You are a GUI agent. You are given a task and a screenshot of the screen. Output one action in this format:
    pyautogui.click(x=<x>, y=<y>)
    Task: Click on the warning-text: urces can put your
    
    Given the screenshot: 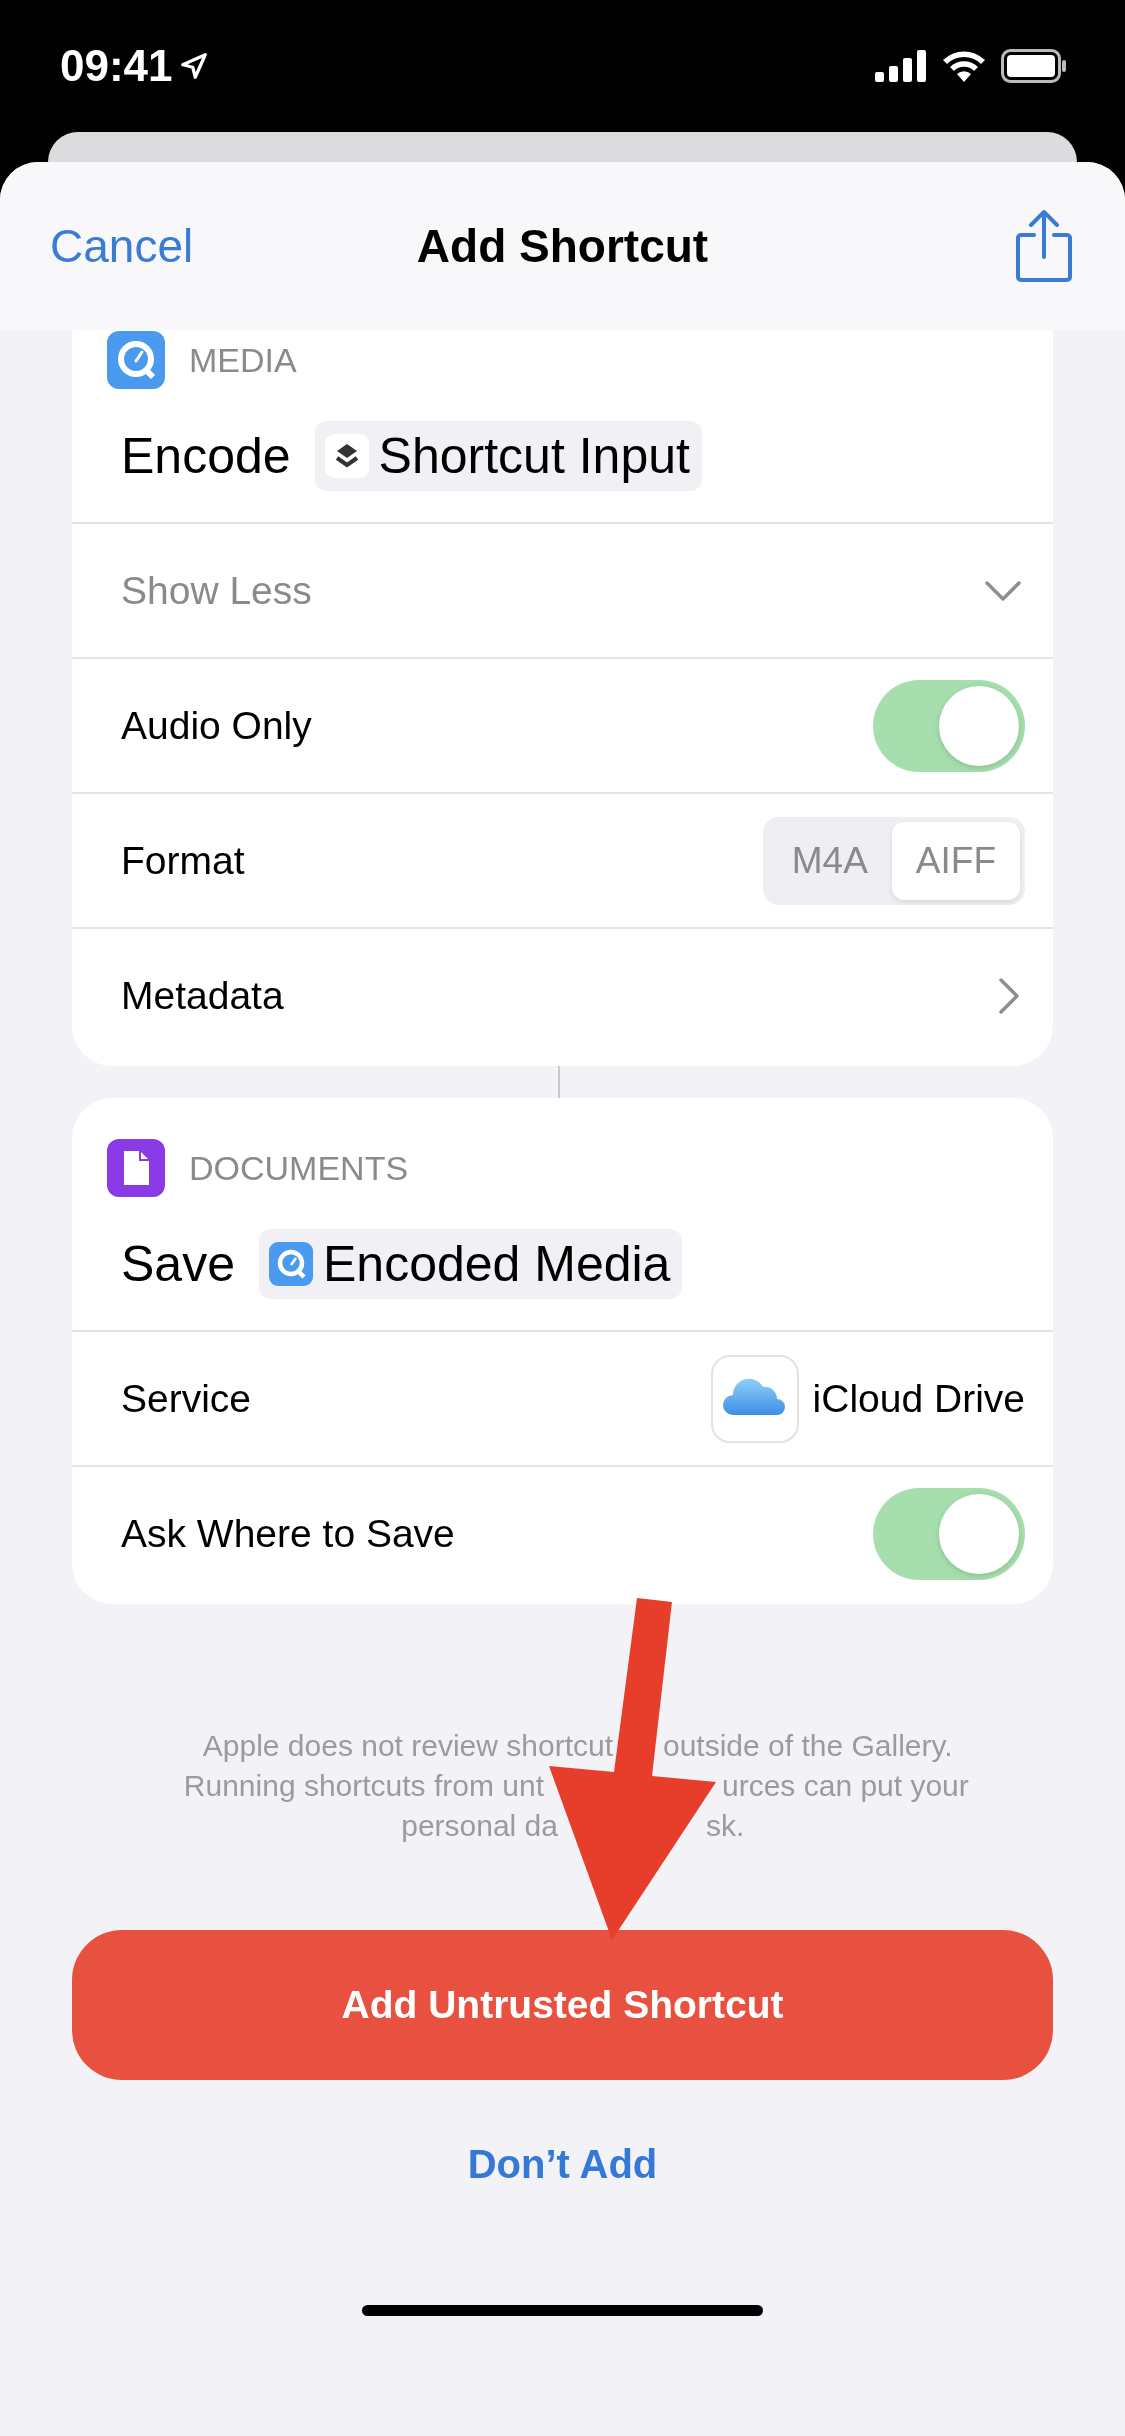 What is the action you would take?
    pyautogui.click(x=845, y=1786)
    